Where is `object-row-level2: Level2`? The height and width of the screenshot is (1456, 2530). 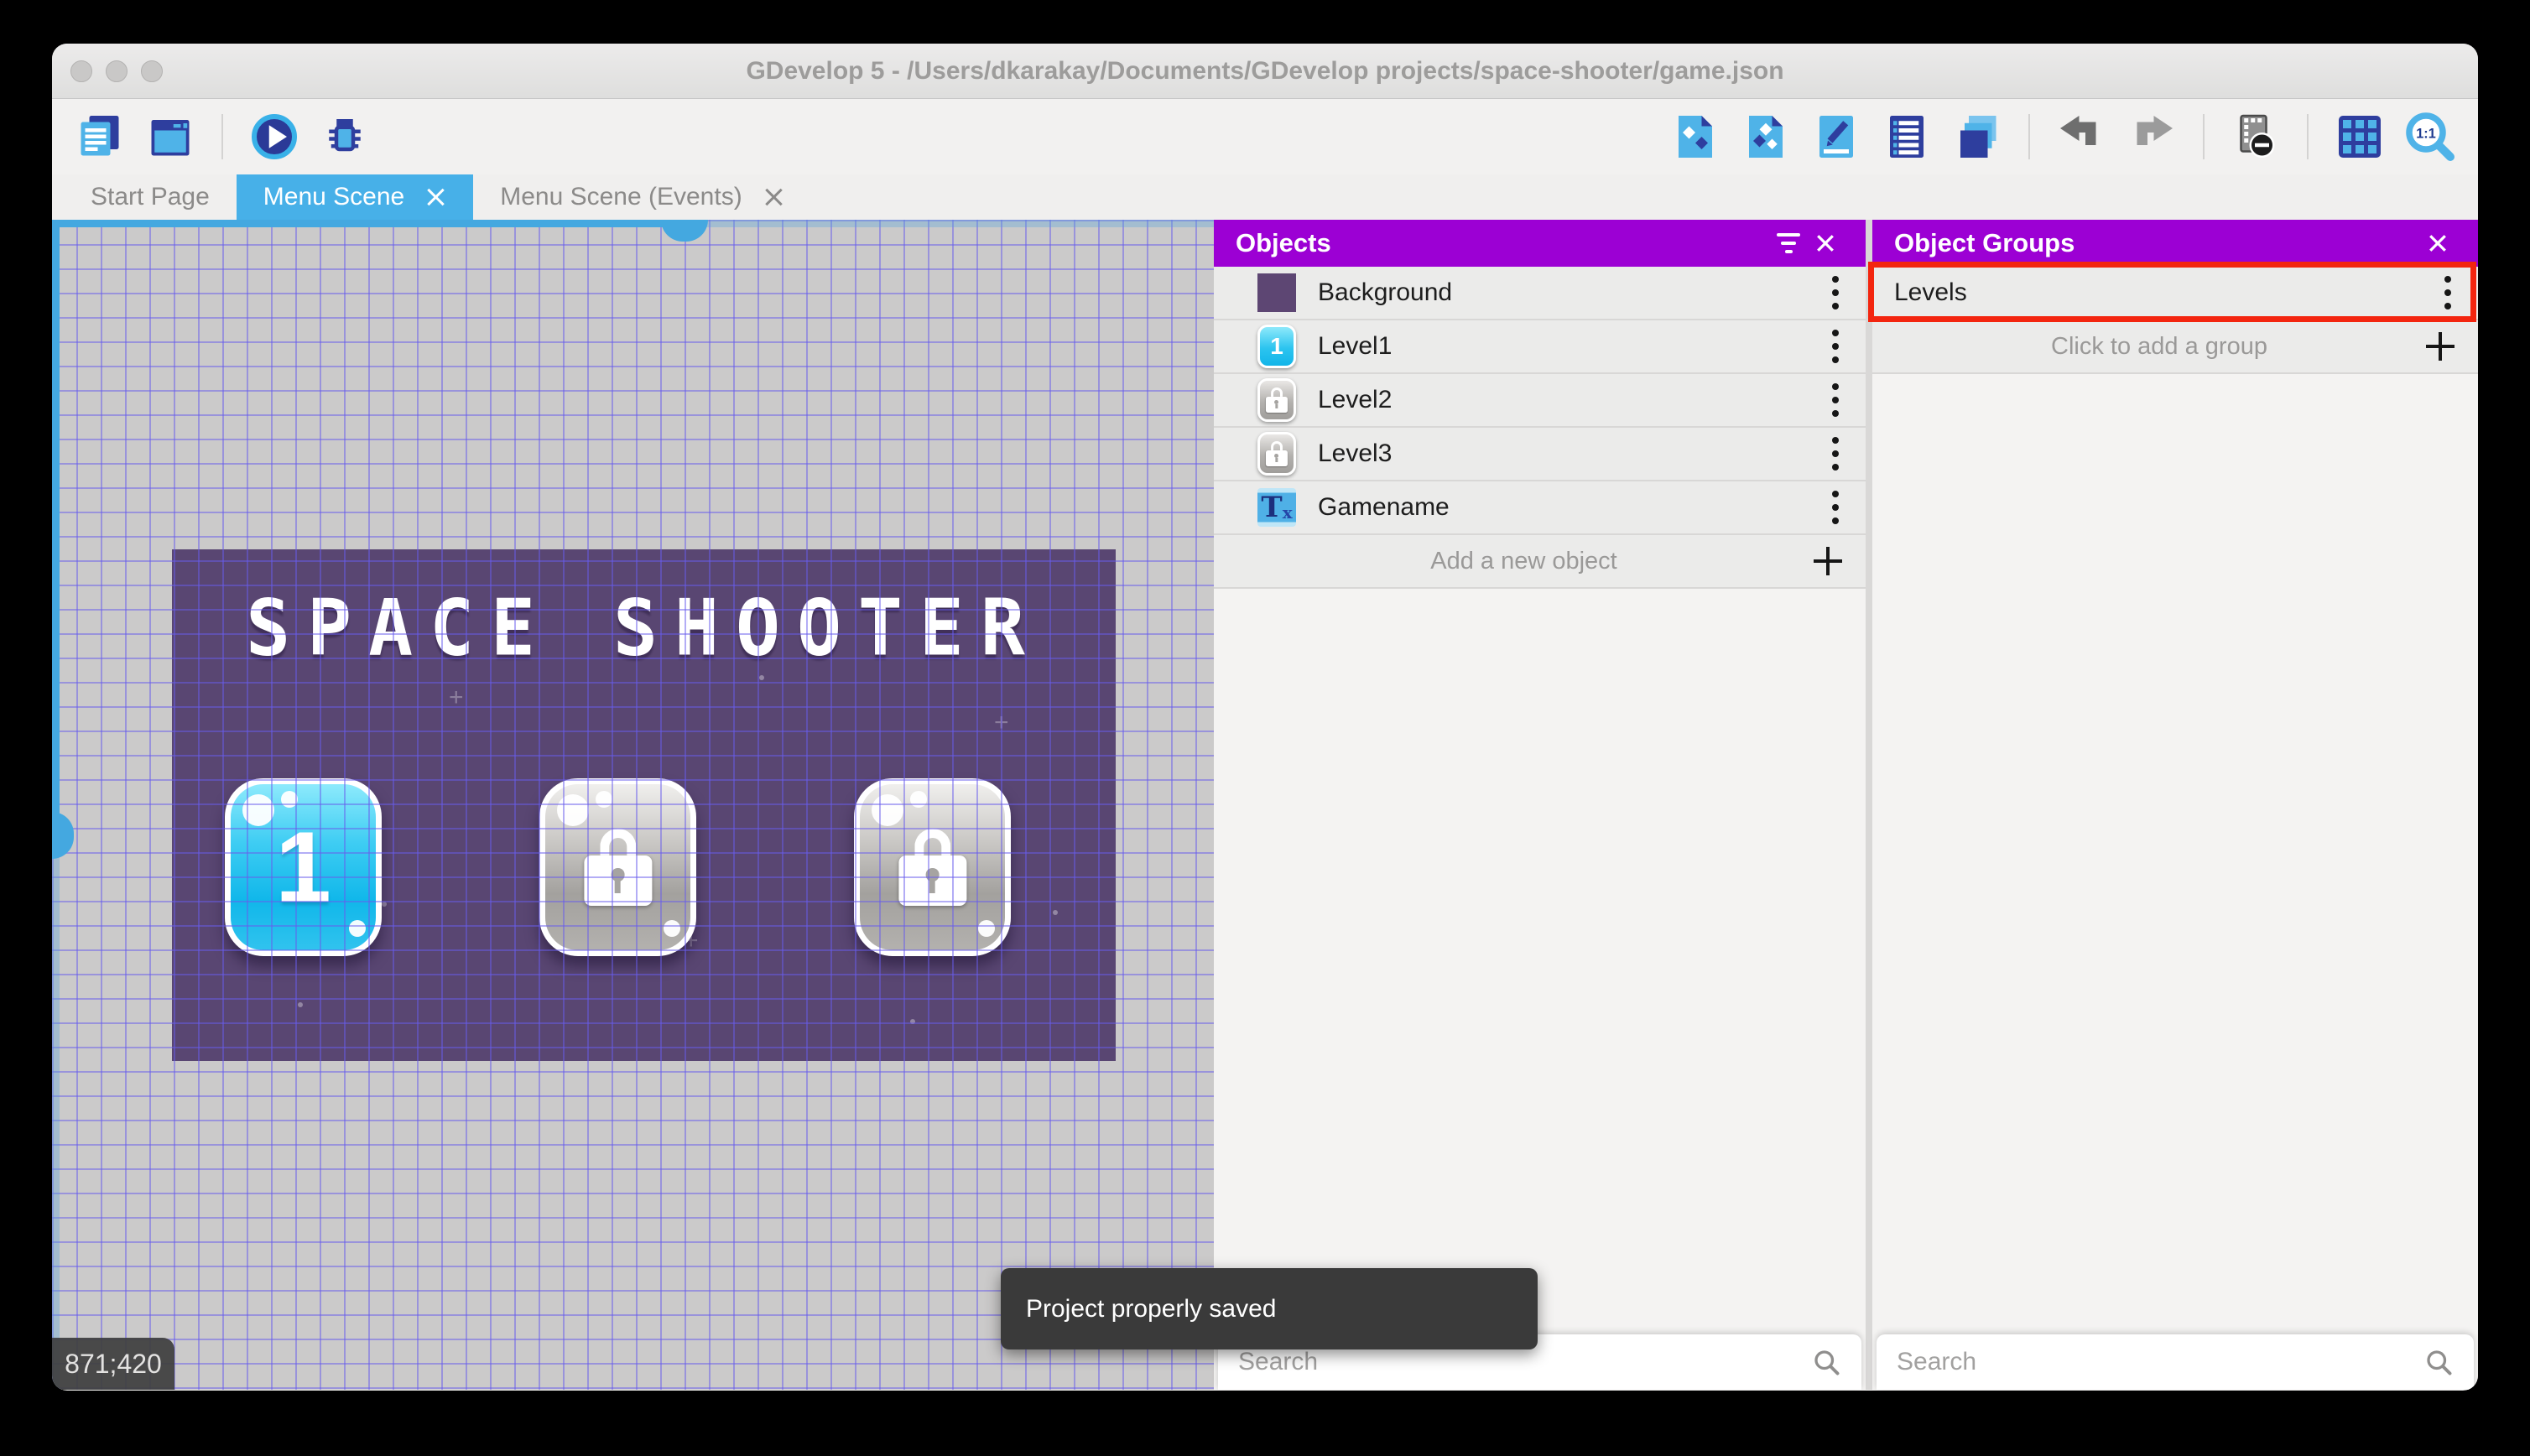
object-row-level2: Level2 is located at coordinates (1540, 401).